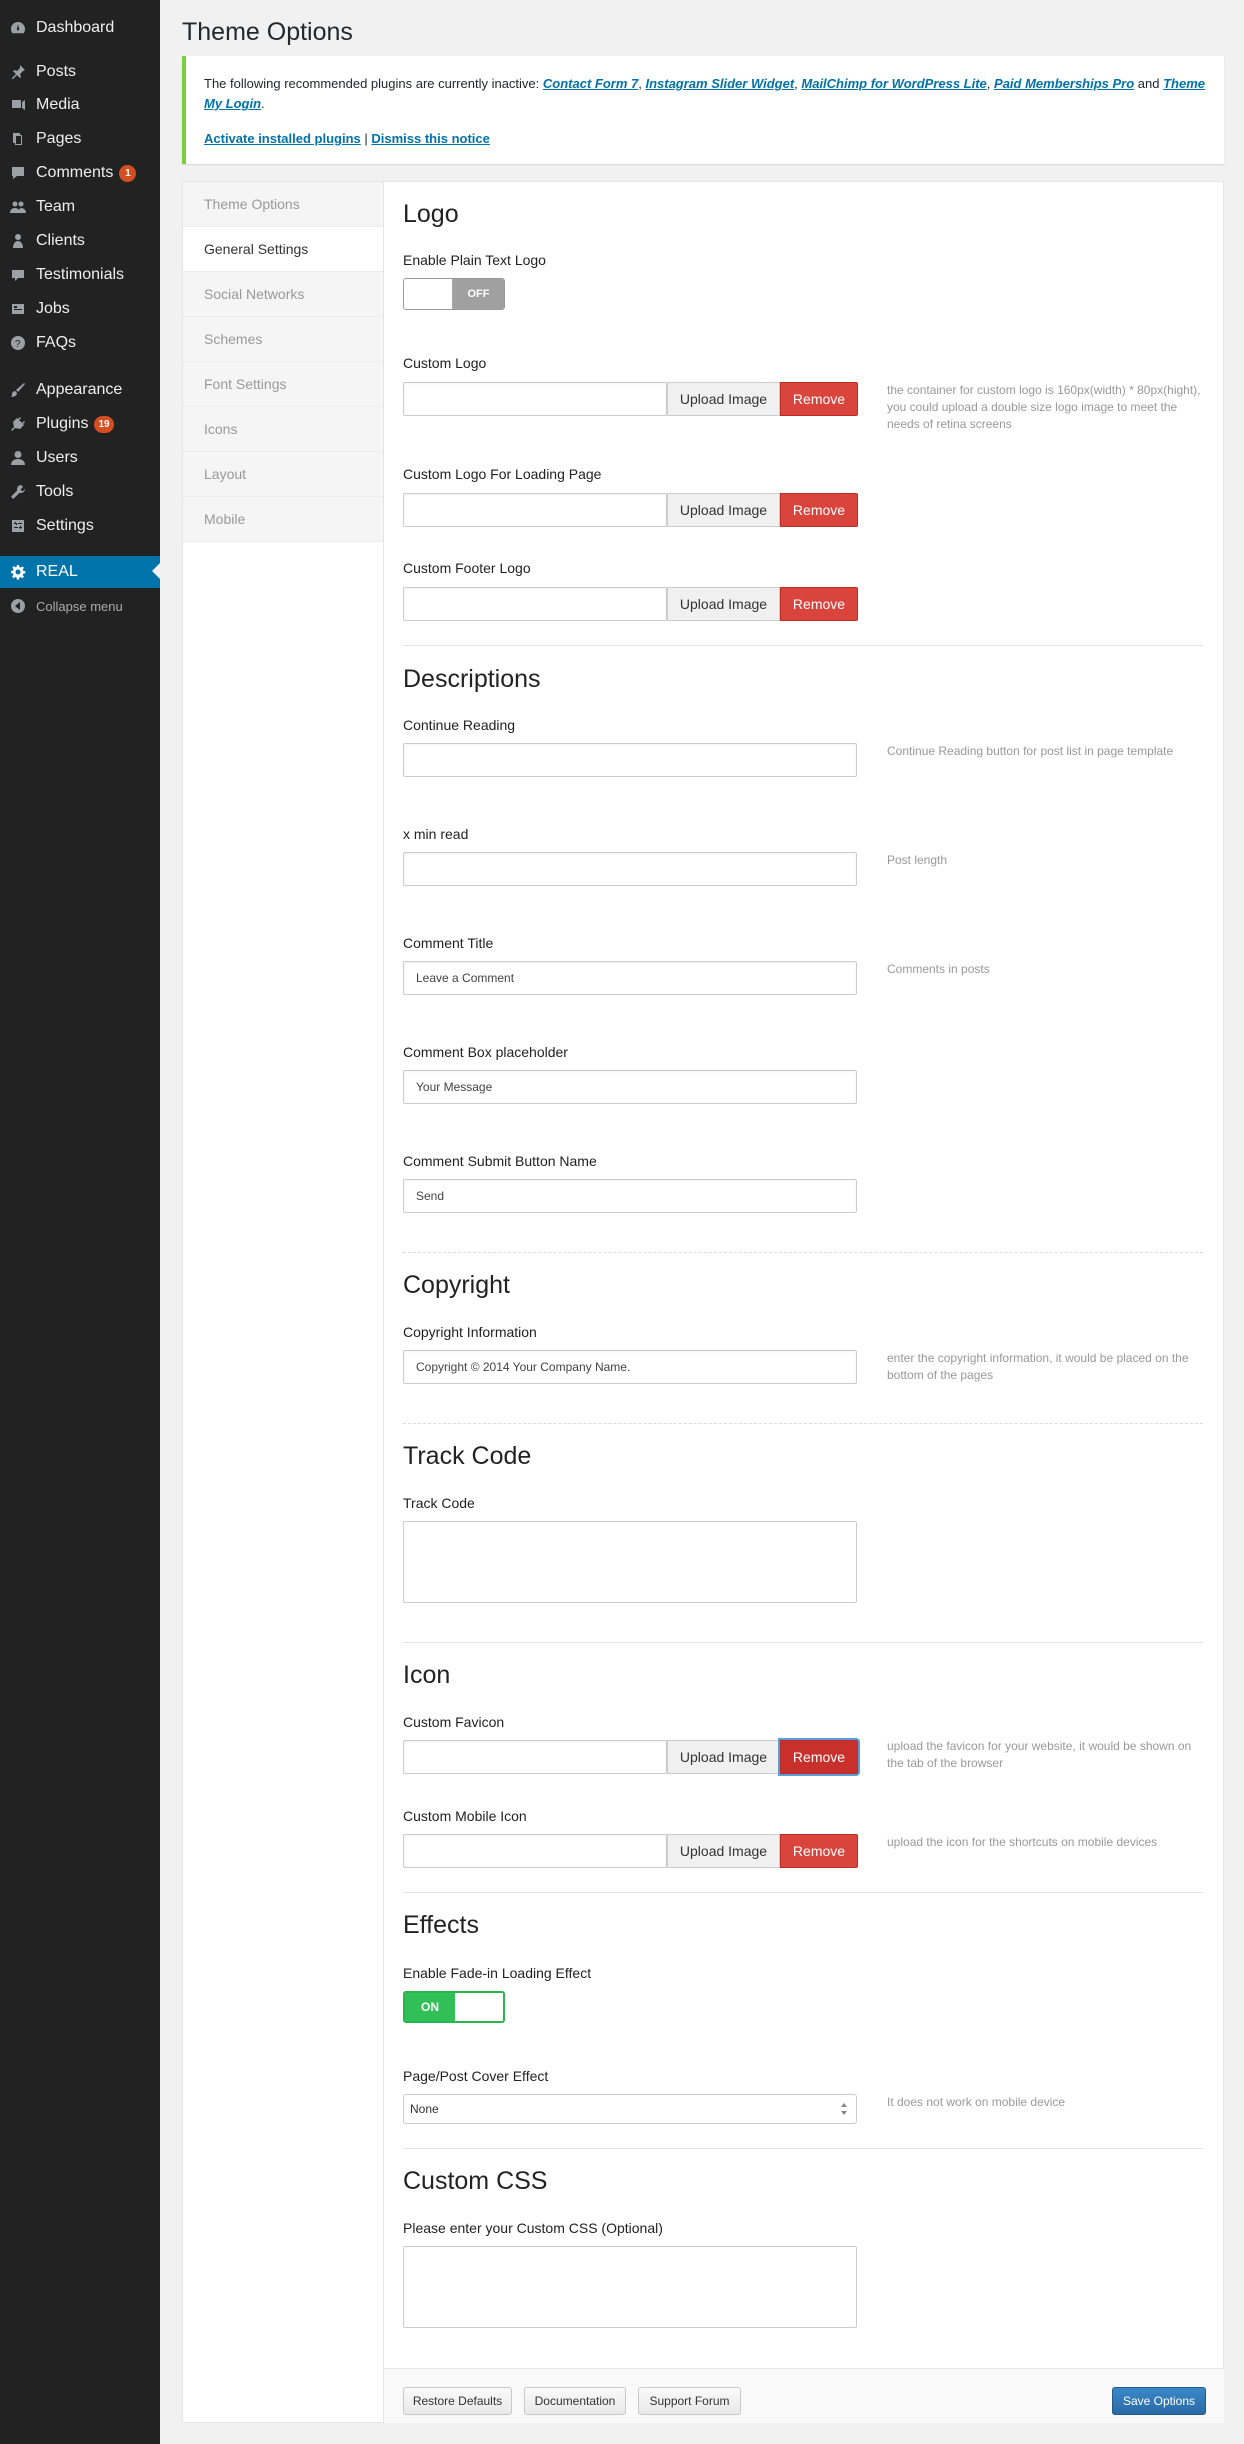 The image size is (1244, 2444). I want to click on sidebar-item-dashboard: Dashboard, so click(80, 28).